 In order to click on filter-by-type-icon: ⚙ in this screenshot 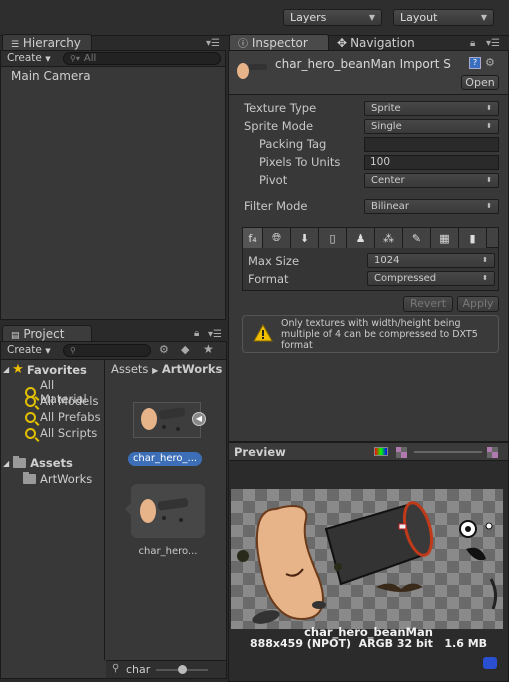, I will do `click(164, 349)`.